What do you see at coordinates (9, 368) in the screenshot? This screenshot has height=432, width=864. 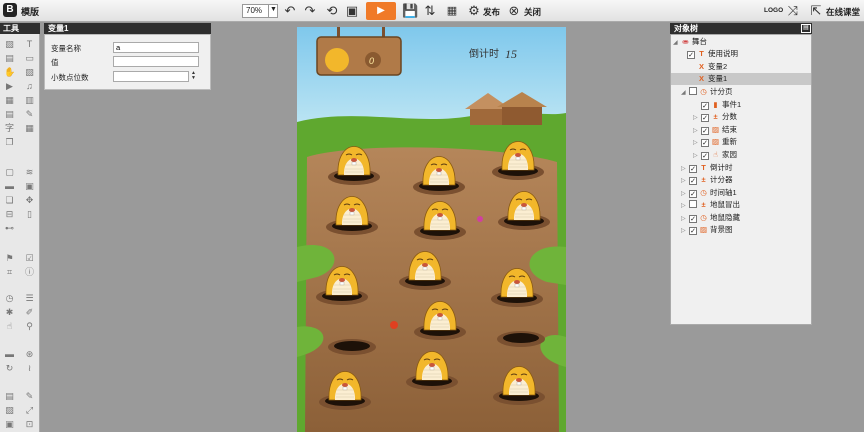 I see `rotate-tool-icon: ↻` at bounding box center [9, 368].